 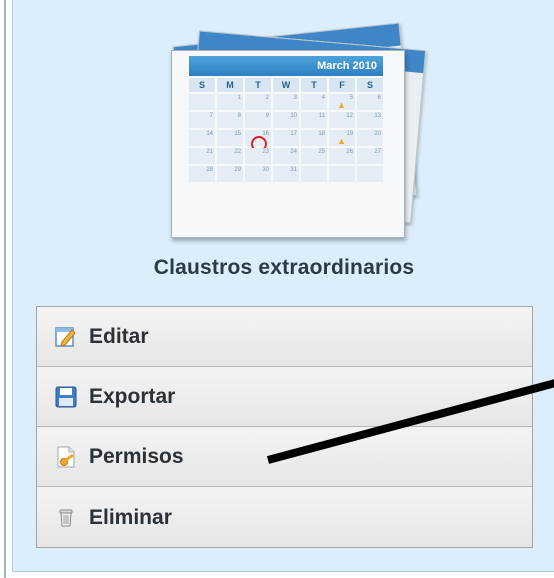 What do you see at coordinates (202, 156) in the screenshot?
I see `calendar-day-cell: 21` at bounding box center [202, 156].